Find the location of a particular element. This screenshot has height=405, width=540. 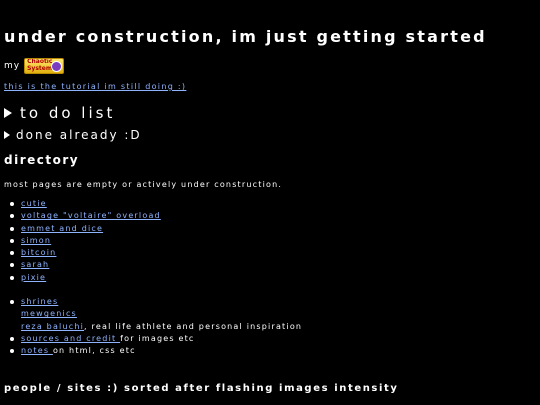

tutorial-link-line: this is the tutorial im still doing :) is located at coordinates (95, 86).